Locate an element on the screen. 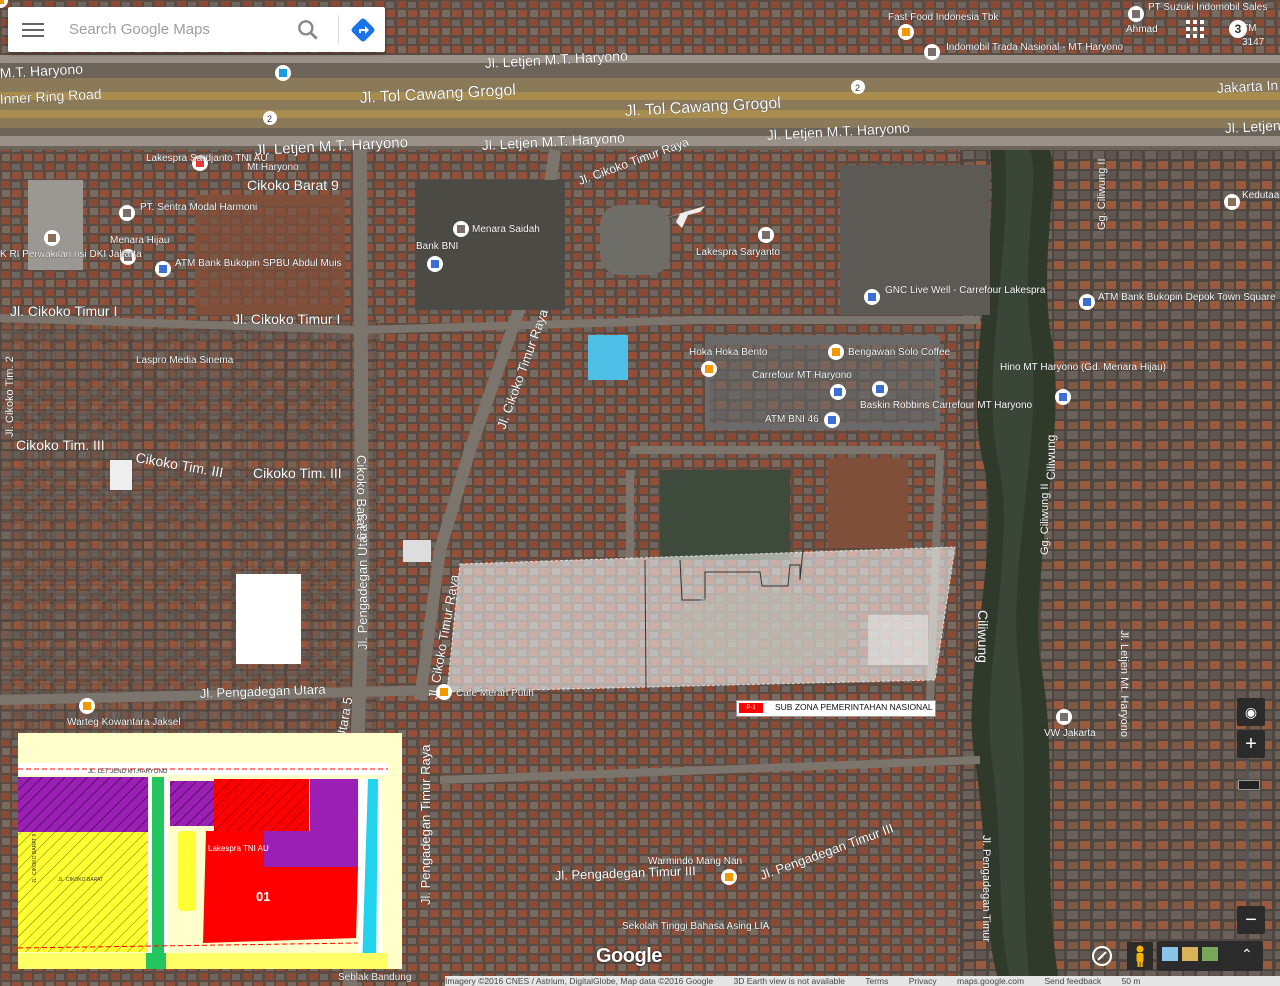  search-icon is located at coordinates (308, 30).